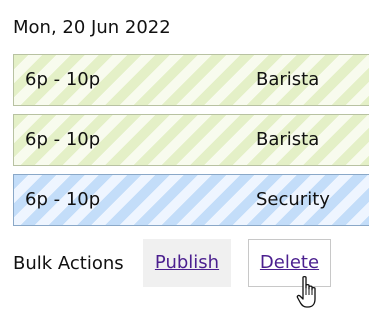 This screenshot has width=369, height=317. Describe the element at coordinates (289, 263) in the screenshot. I see `delete-button: Delete` at that location.